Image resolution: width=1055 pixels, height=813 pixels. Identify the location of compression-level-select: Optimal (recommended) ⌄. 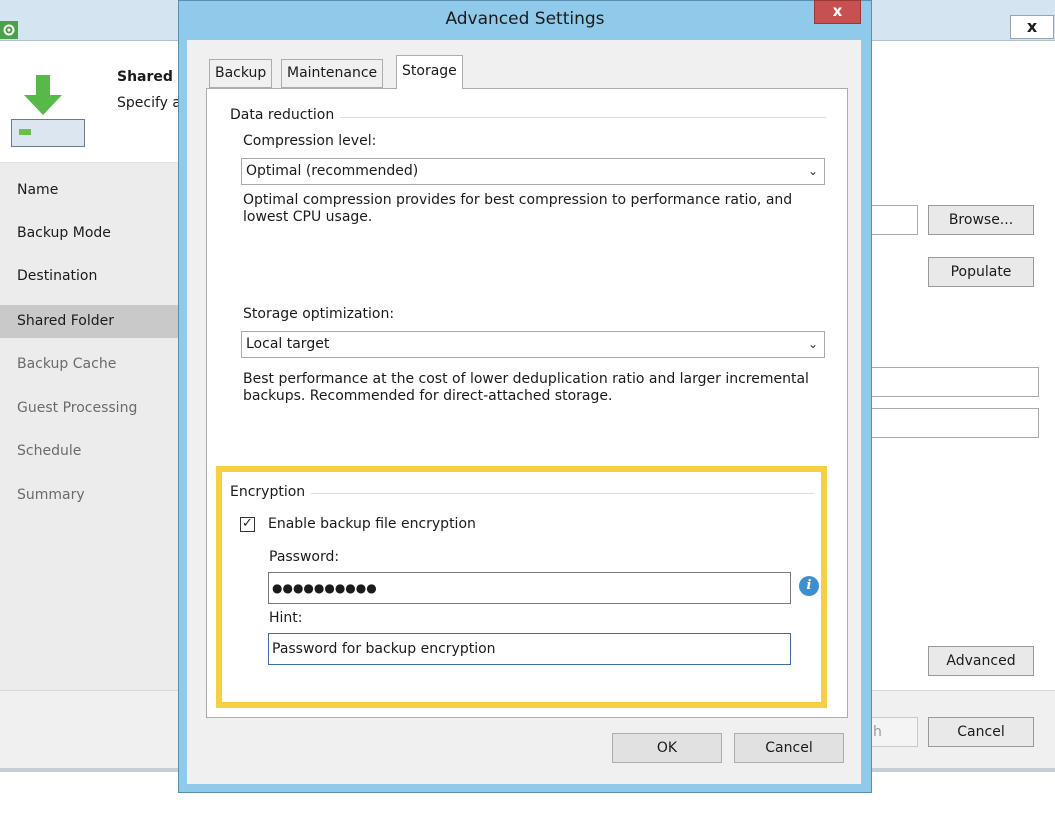
(533, 171).